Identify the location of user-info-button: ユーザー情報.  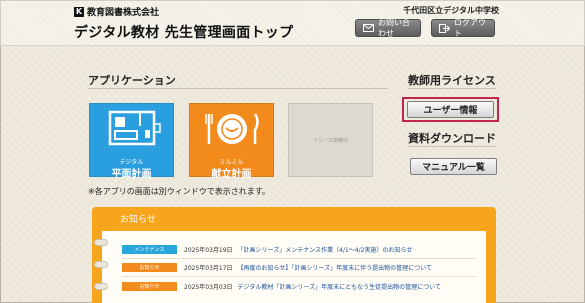
(450, 109).